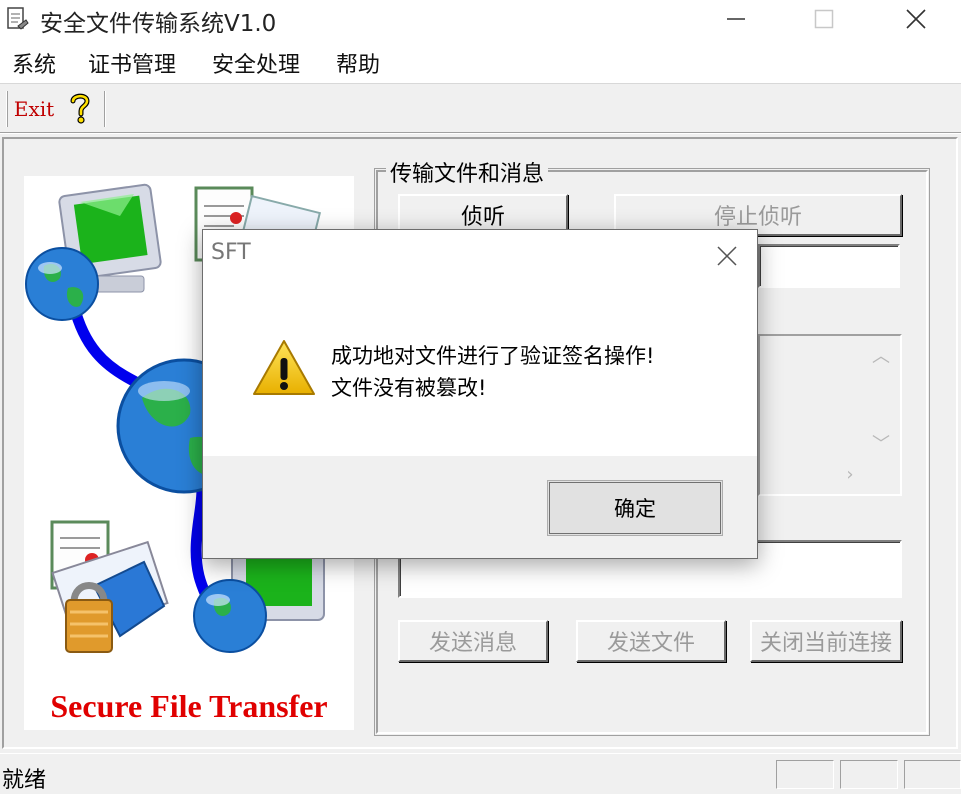  I want to click on warning-icon, so click(284, 367).